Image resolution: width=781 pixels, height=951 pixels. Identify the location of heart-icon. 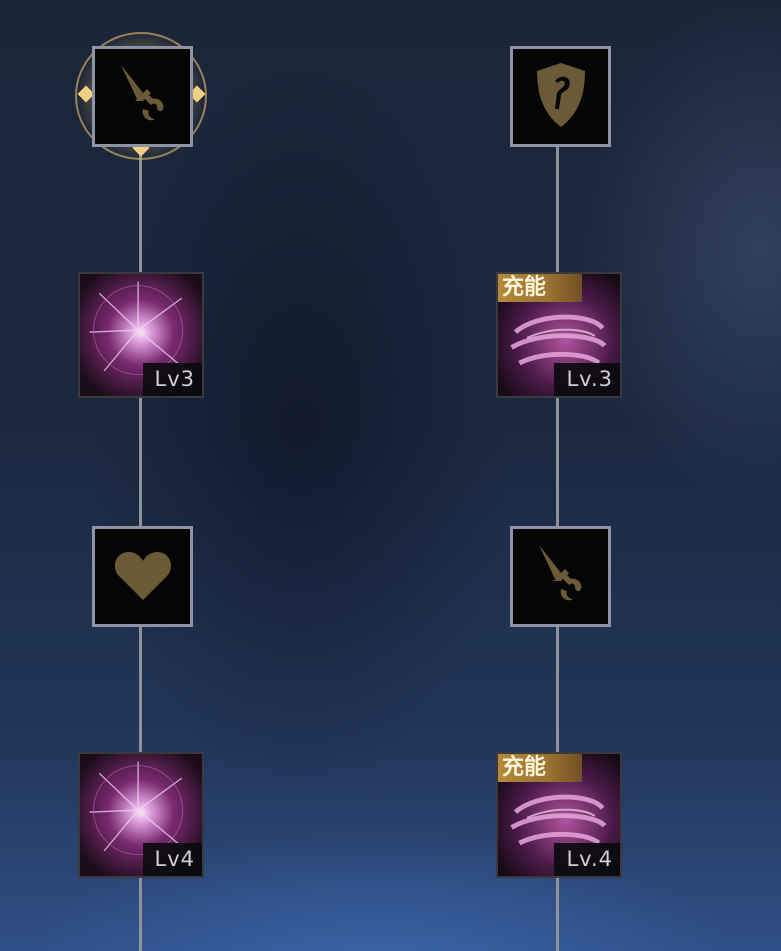
(143, 577).